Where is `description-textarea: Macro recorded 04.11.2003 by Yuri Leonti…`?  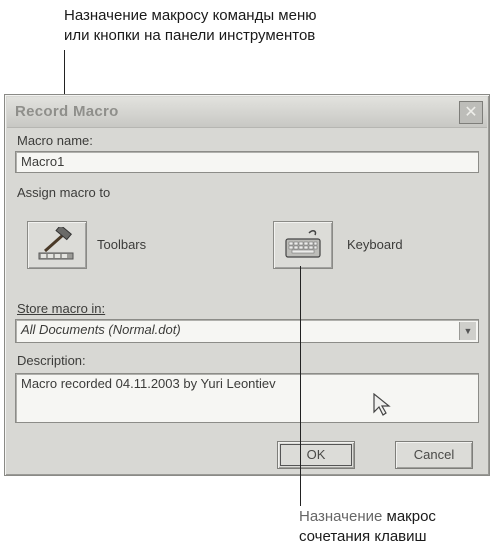
description-textarea: Macro recorded 04.11.2003 by Yuri Leonti… is located at coordinates (247, 398).